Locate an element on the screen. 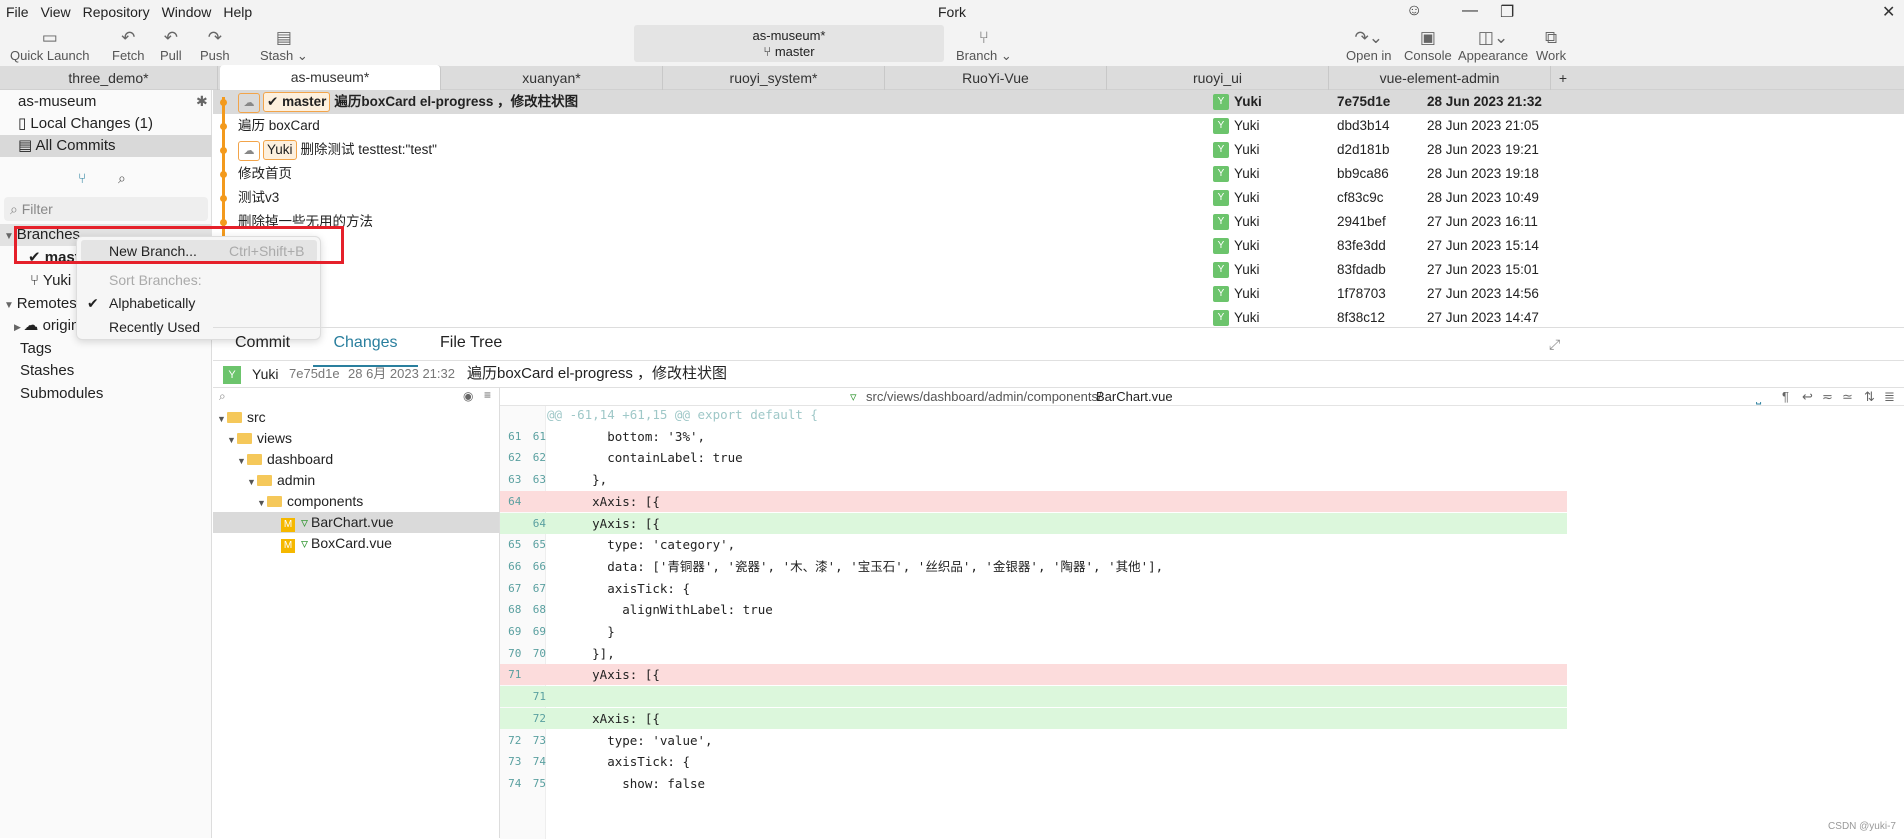  sidebar-item-local-changes: ▯ Local Changes (1) is located at coordinates (106, 124).